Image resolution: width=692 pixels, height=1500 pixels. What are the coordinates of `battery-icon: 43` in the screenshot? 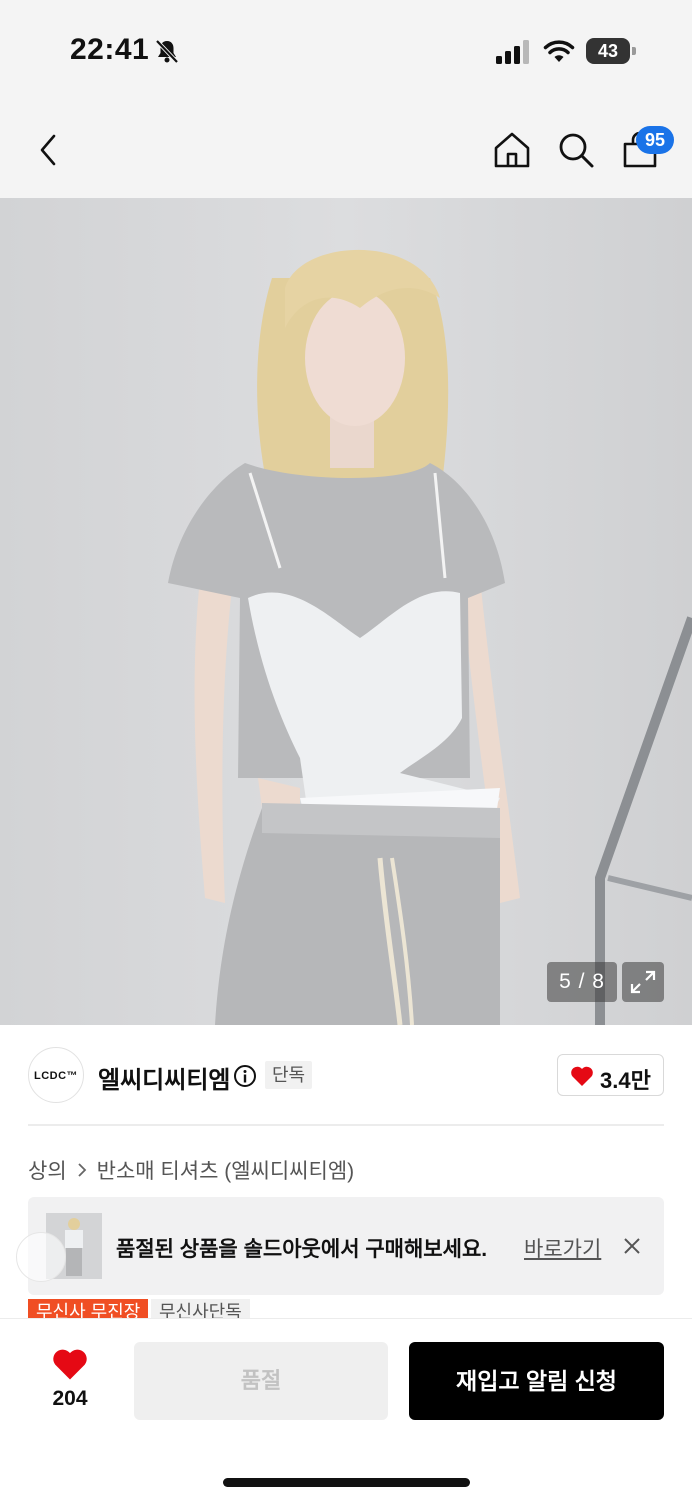 It's located at (611, 51).